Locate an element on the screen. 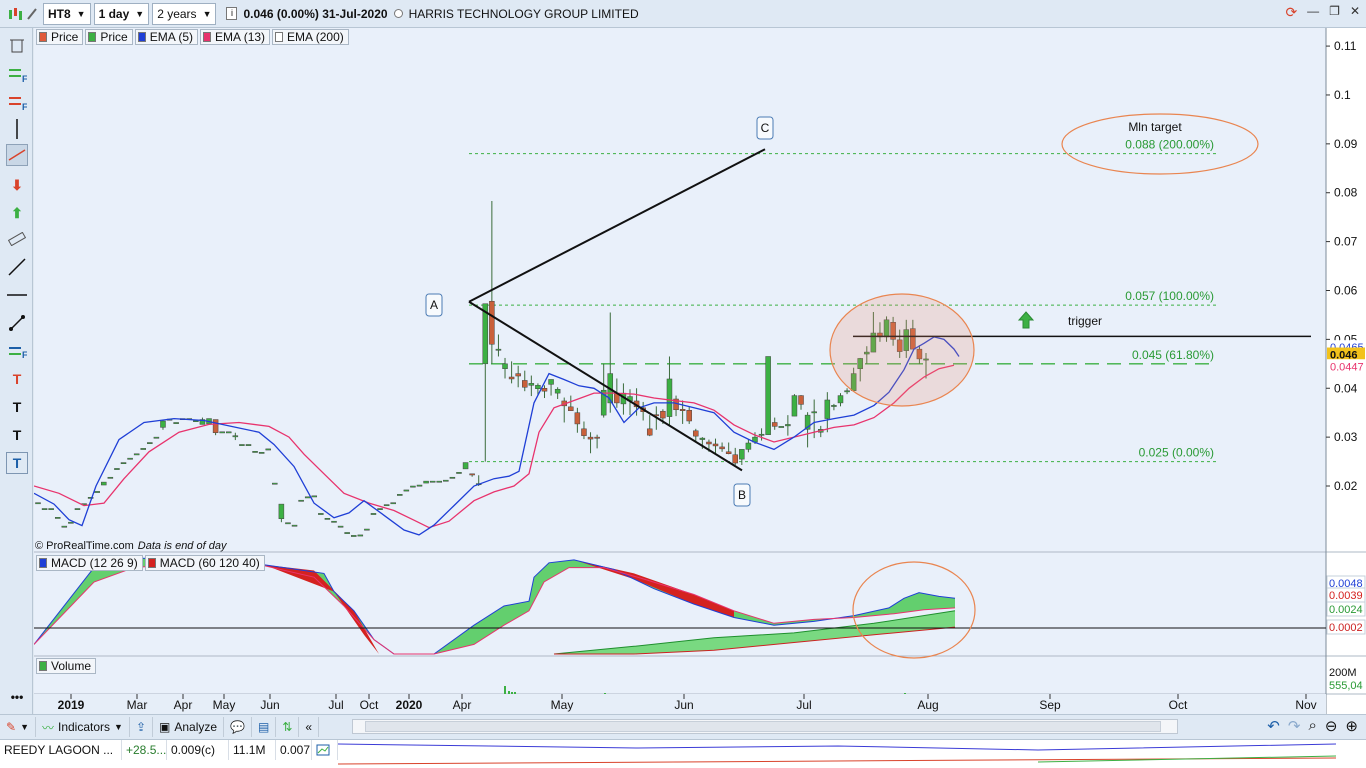  info-icon: i is located at coordinates (232, 13).